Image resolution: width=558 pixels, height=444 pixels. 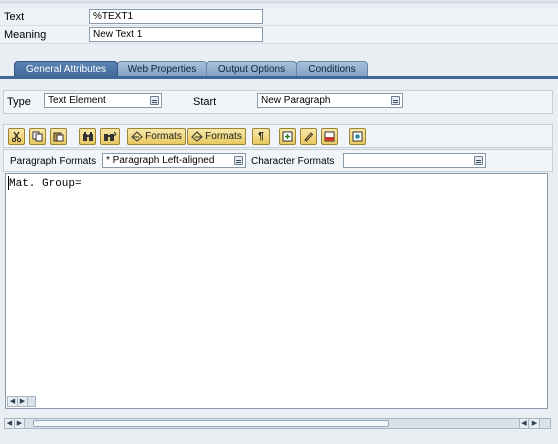 What do you see at coordinates (211, 423) in the screenshot?
I see `scroll-thumb` at bounding box center [211, 423].